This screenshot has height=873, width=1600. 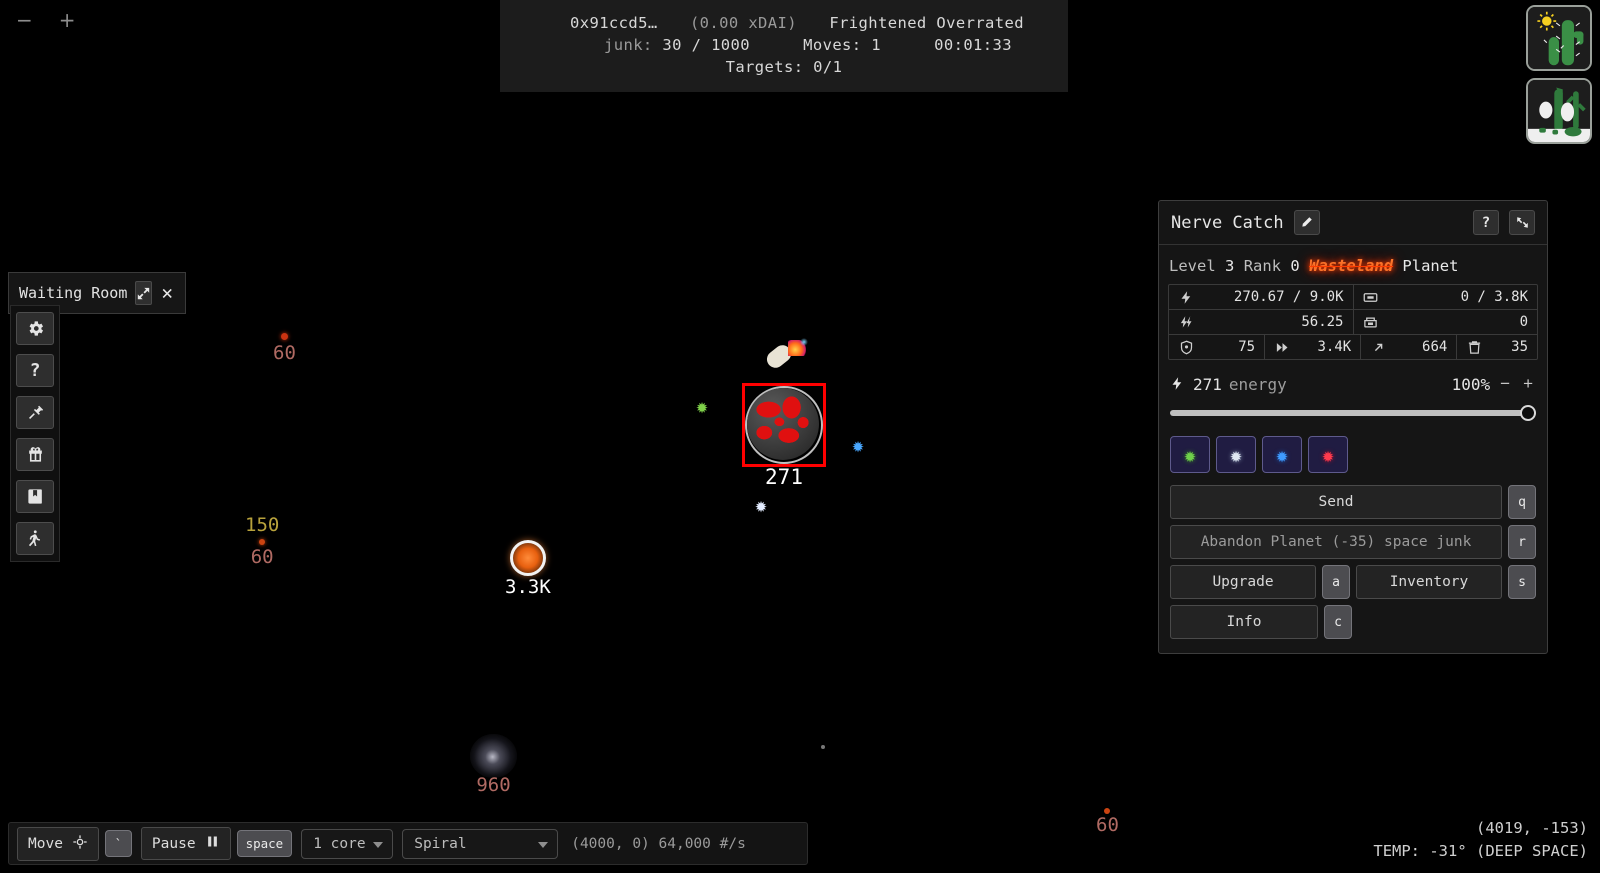 I want to click on pause-group: Pause space, so click(x=216, y=843).